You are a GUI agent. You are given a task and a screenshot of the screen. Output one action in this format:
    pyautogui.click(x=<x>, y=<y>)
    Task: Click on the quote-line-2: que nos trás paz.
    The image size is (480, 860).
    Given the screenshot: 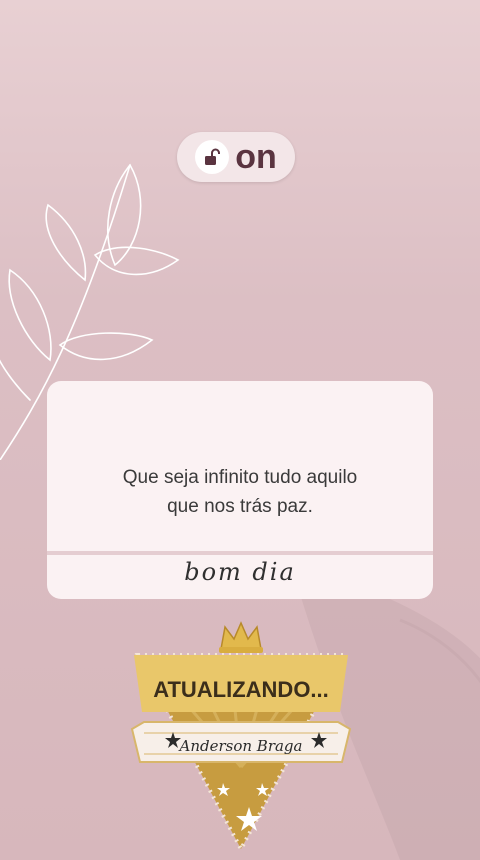 What is the action you would take?
    pyautogui.click(x=240, y=506)
    